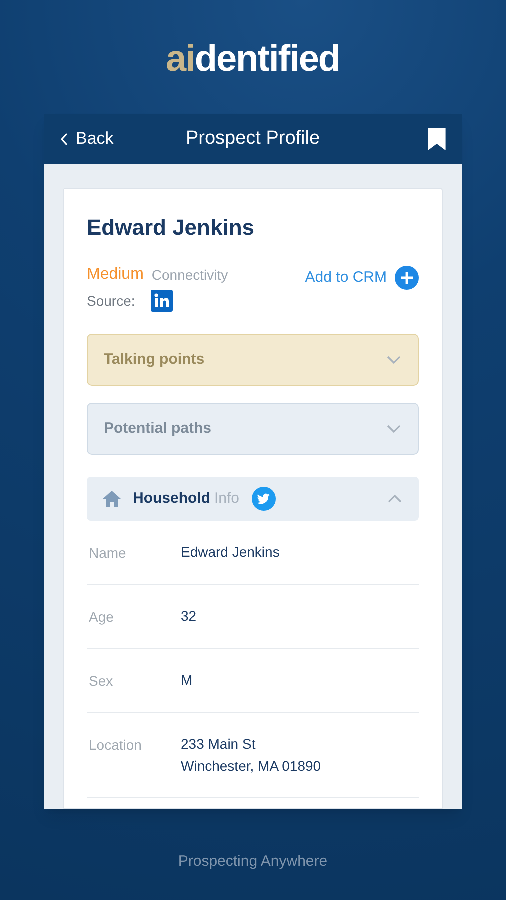 The image size is (506, 900). Describe the element at coordinates (253, 138) in the screenshot. I see `screen-title: Prospect Profile` at that location.